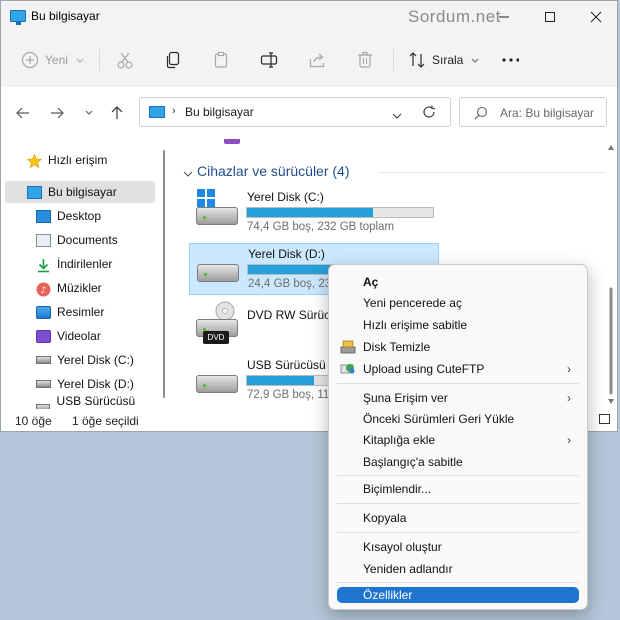 The width and height of the screenshot is (620, 620). What do you see at coordinates (78, 401) in the screenshot?
I see `sidebar-item-usb-drive: USB Sürücüsü (G:)` at bounding box center [78, 401].